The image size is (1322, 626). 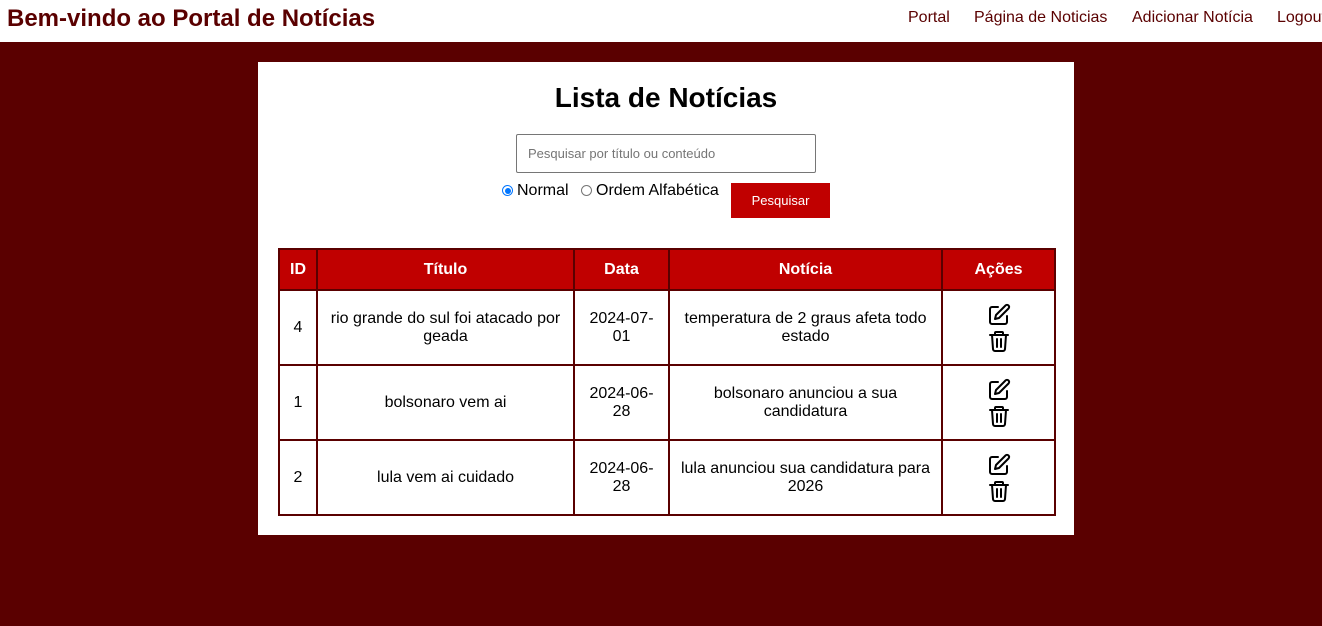 I want to click on sort-option-label: Ordem Alfabética, so click(x=657, y=190).